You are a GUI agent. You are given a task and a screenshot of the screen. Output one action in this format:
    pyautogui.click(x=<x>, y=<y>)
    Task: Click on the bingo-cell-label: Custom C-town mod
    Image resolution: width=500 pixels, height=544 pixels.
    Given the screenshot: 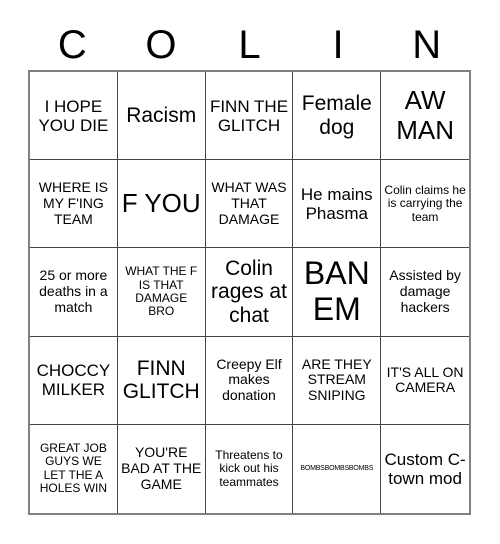 What is the action you would take?
    pyautogui.click(x=425, y=468)
    